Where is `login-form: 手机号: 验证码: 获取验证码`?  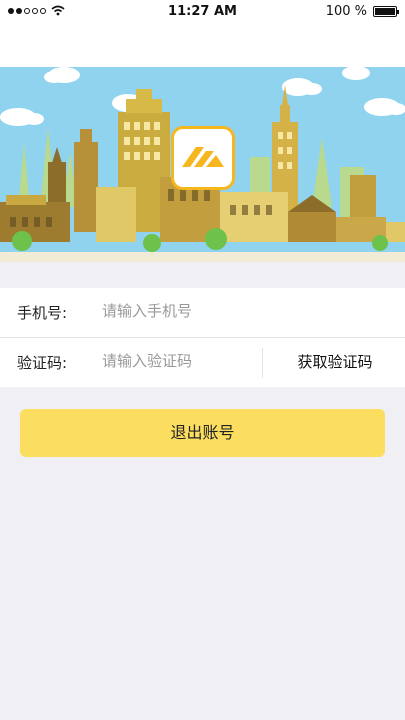 login-form: 手机号: 验证码: 获取验证码 is located at coordinates (202, 337).